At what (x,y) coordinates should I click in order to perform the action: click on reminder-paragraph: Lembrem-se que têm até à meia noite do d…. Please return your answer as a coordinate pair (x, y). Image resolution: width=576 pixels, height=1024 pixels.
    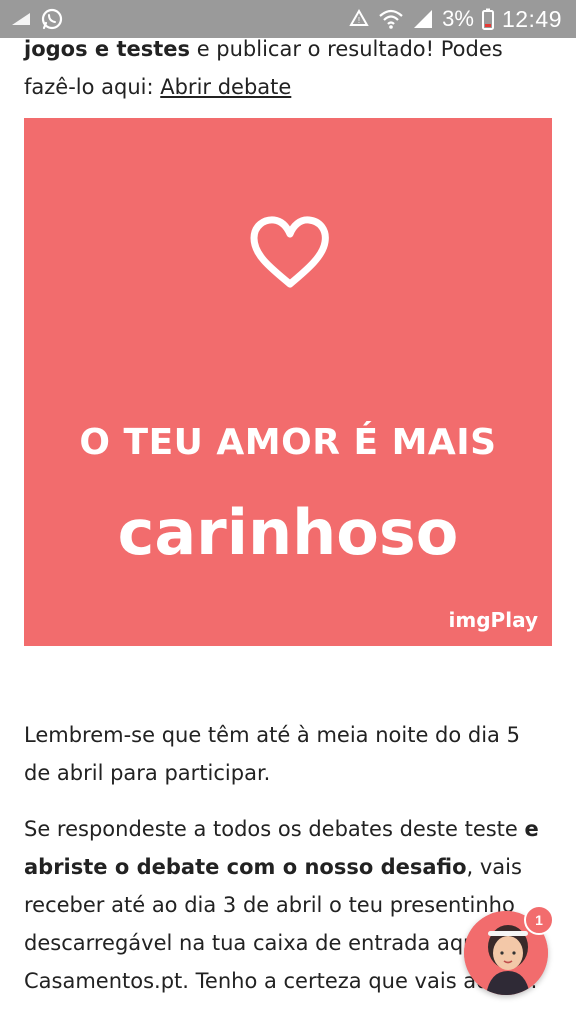
    Looking at the image, I should click on (272, 754).